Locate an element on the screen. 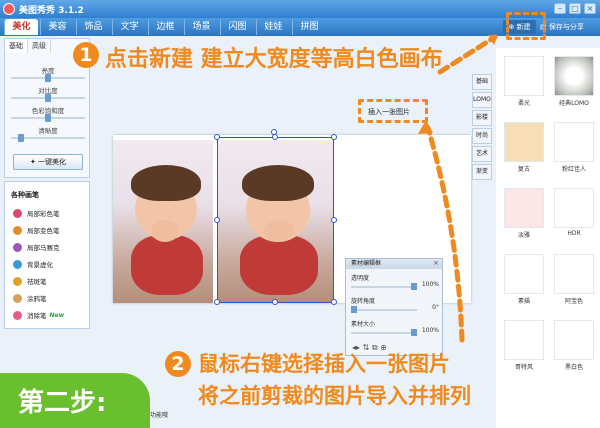  status-hint: 功能哦 is located at coordinates (159, 415).